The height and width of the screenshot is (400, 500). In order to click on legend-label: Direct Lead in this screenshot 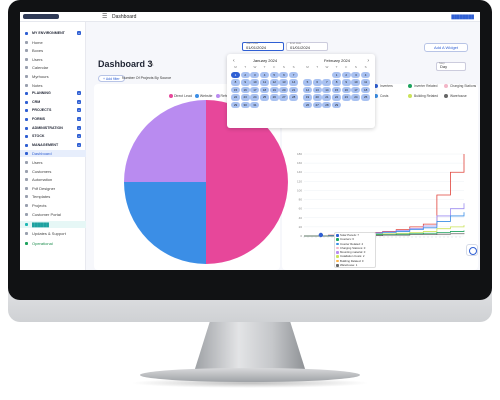, I will do `click(183, 96)`.